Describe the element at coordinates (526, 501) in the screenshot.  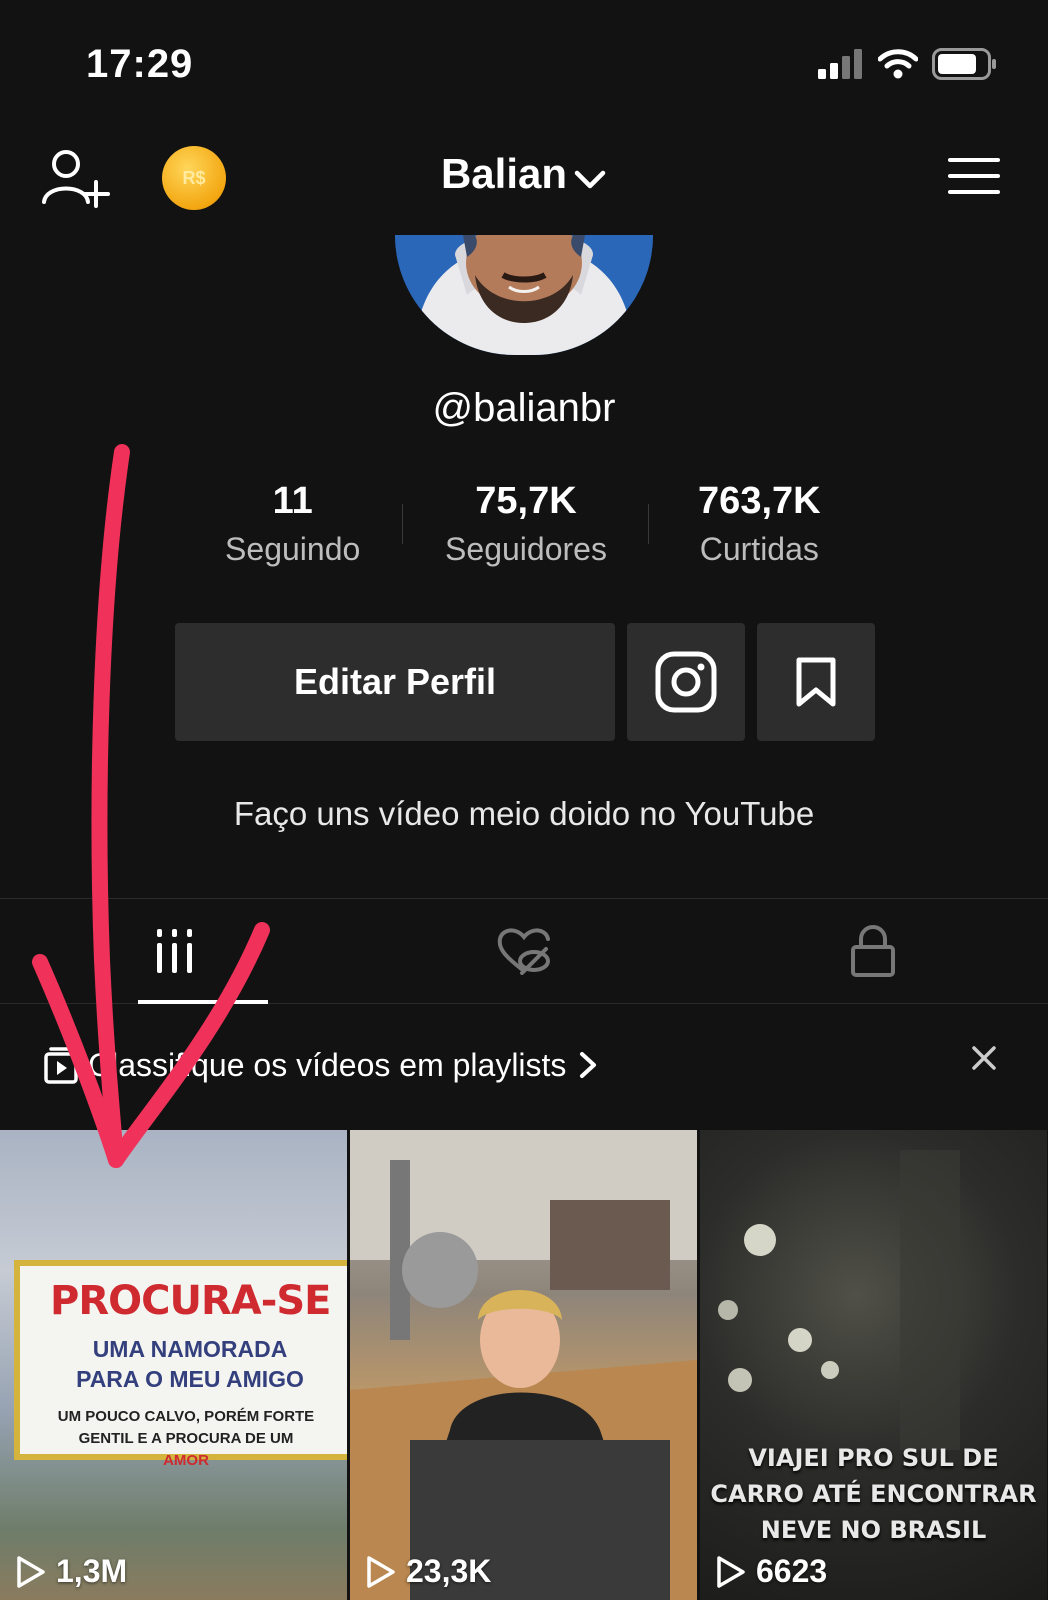
I see `stat-value: 75,7K` at that location.